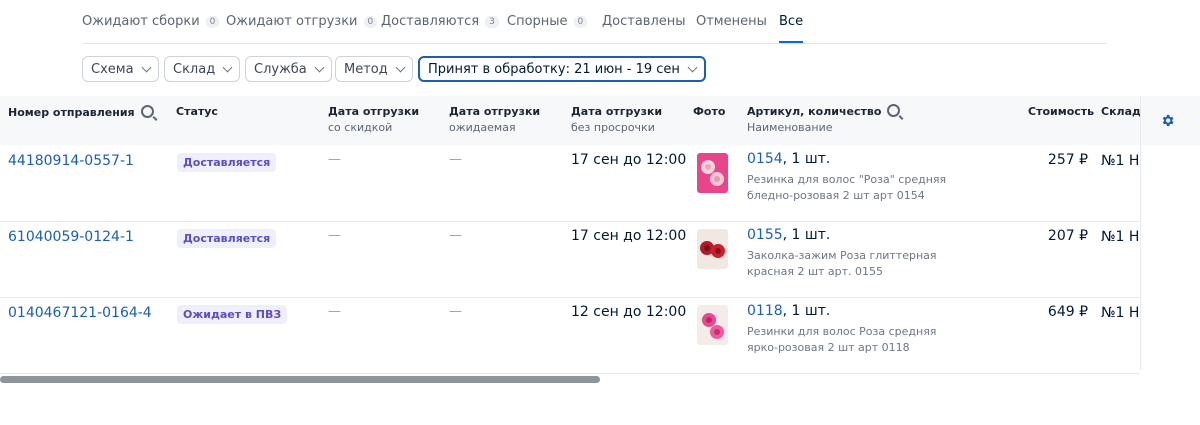 This screenshot has height=425, width=1200. What do you see at coordinates (1167, 120) in the screenshot?
I see `gear-icon` at bounding box center [1167, 120].